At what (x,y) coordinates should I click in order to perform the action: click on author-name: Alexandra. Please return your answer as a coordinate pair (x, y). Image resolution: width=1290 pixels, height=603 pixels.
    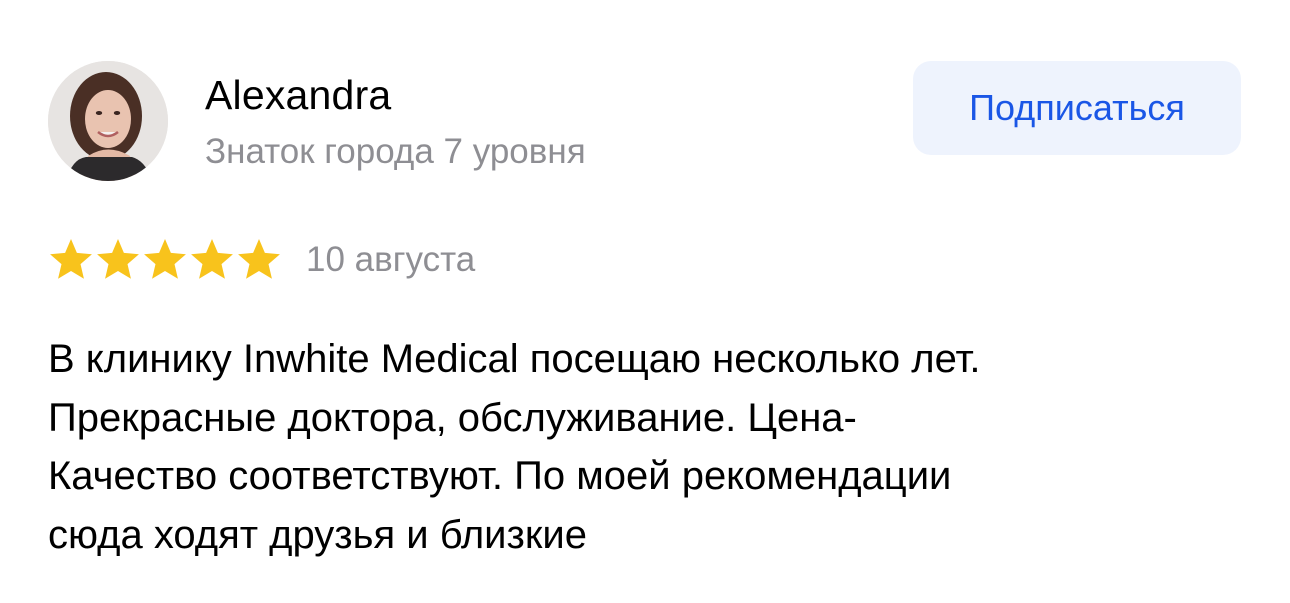
    Looking at the image, I should click on (298, 95).